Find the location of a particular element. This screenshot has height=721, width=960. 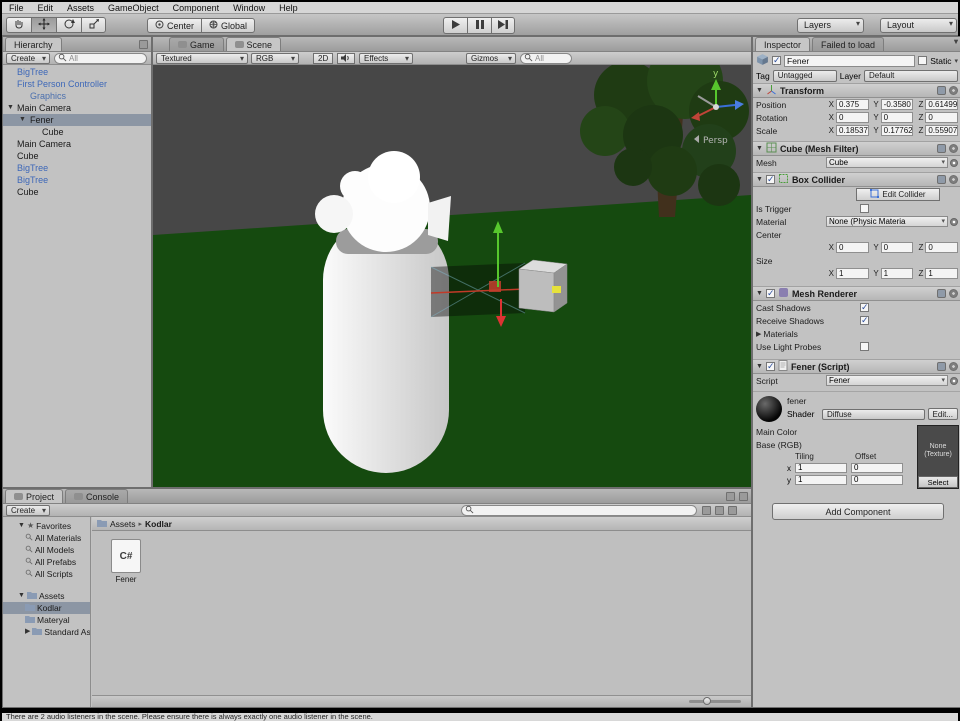

layer-dropdown: Default is located at coordinates (910, 76).